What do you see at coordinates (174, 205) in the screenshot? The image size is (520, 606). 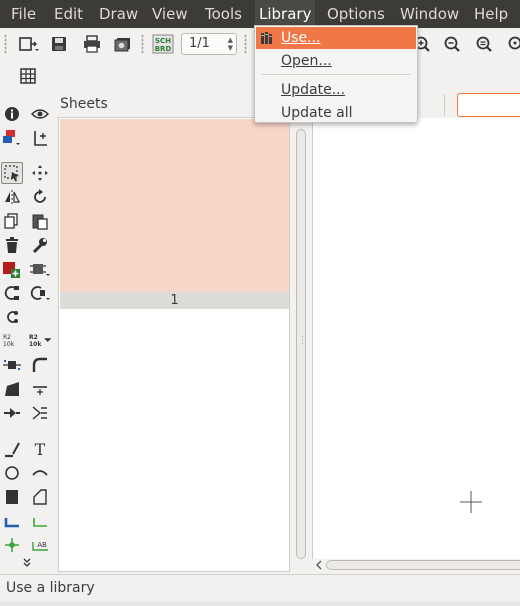 I see `sheet-thumbnail` at bounding box center [174, 205].